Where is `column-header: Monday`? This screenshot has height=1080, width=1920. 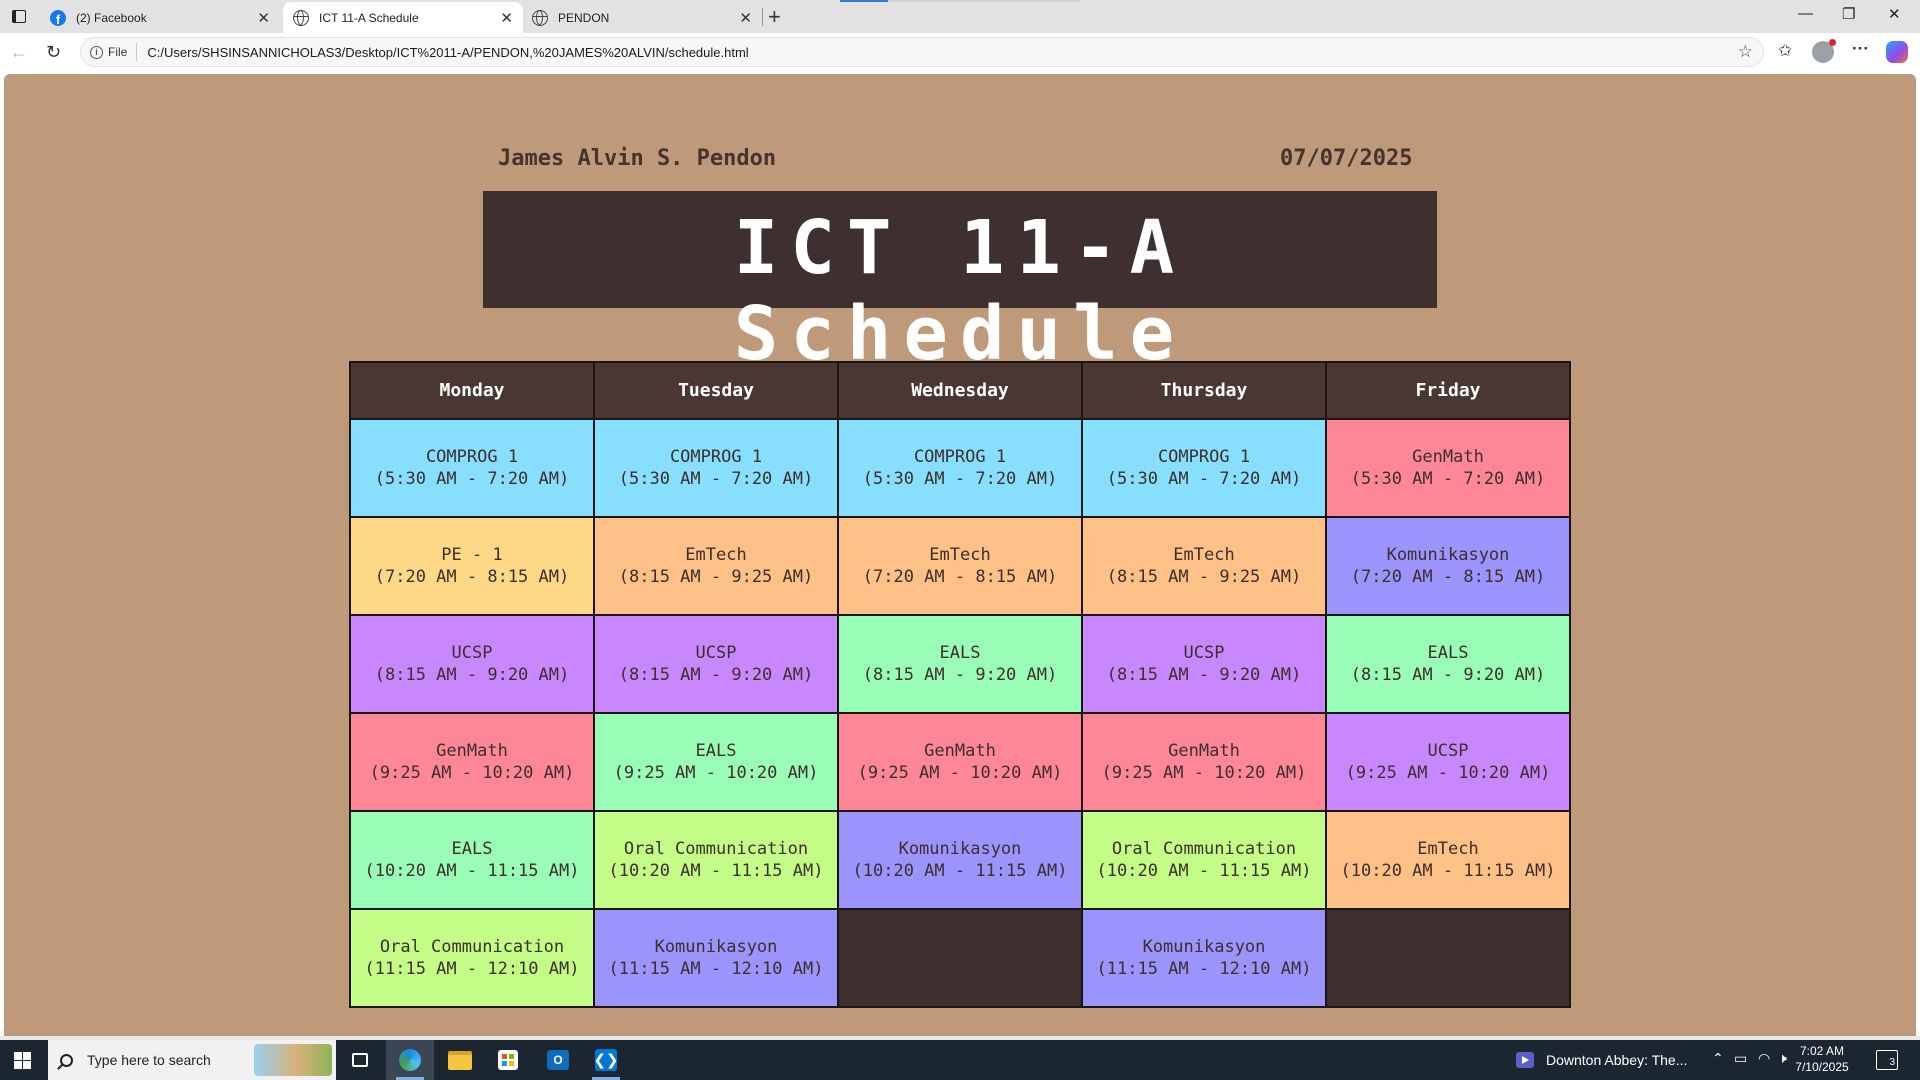
column-header: Monday is located at coordinates (472, 390).